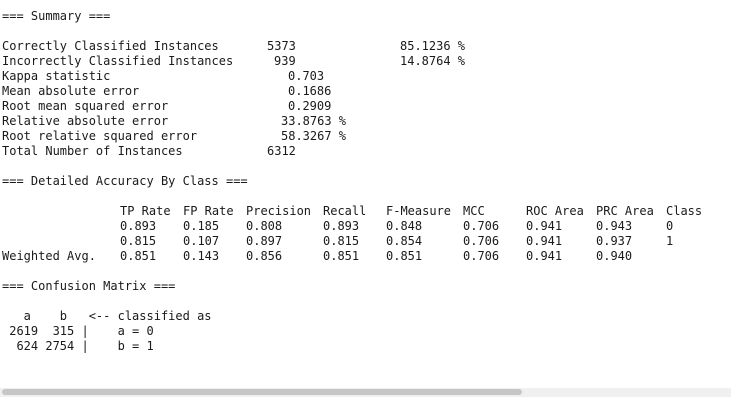  I want to click on summary-value: 6312, so click(281, 151).